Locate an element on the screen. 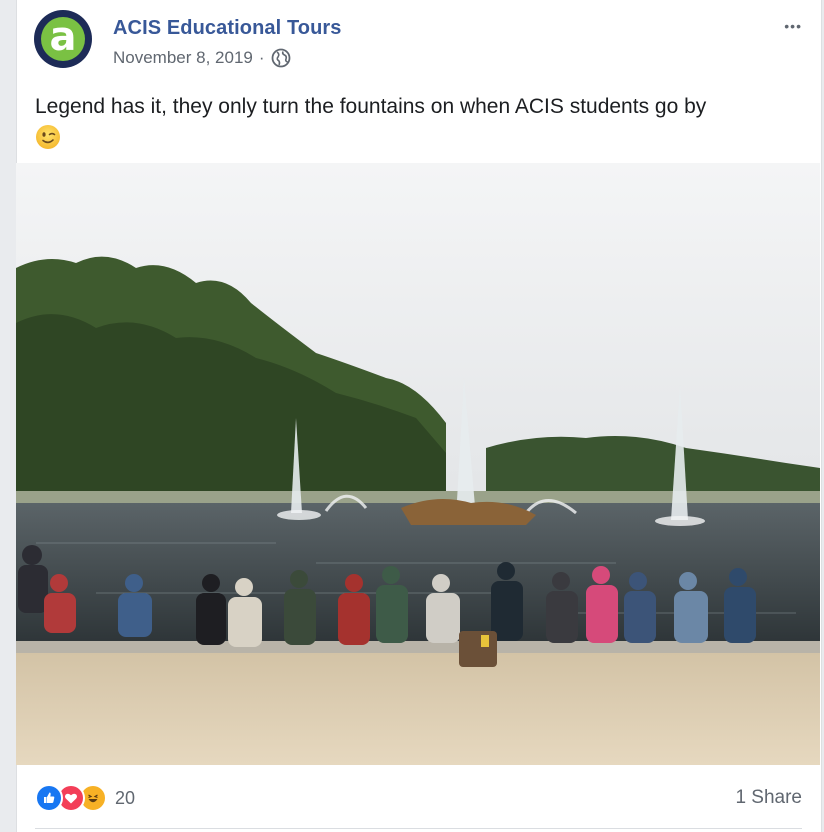  page-avatar: a is located at coordinates (63, 39).